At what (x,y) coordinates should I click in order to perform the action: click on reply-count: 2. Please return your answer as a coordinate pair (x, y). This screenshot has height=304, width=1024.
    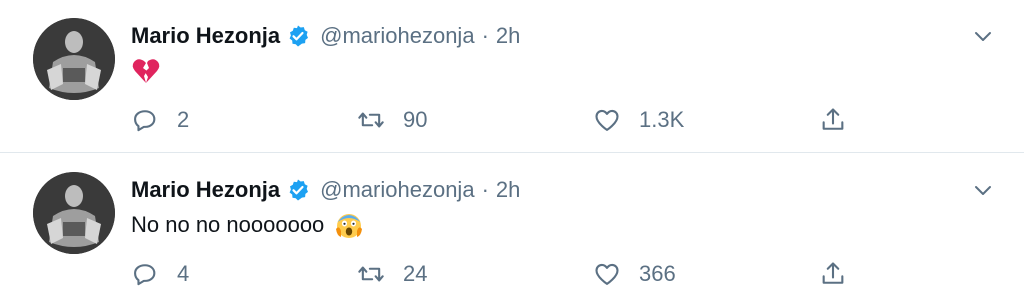
    Looking at the image, I should click on (183, 119).